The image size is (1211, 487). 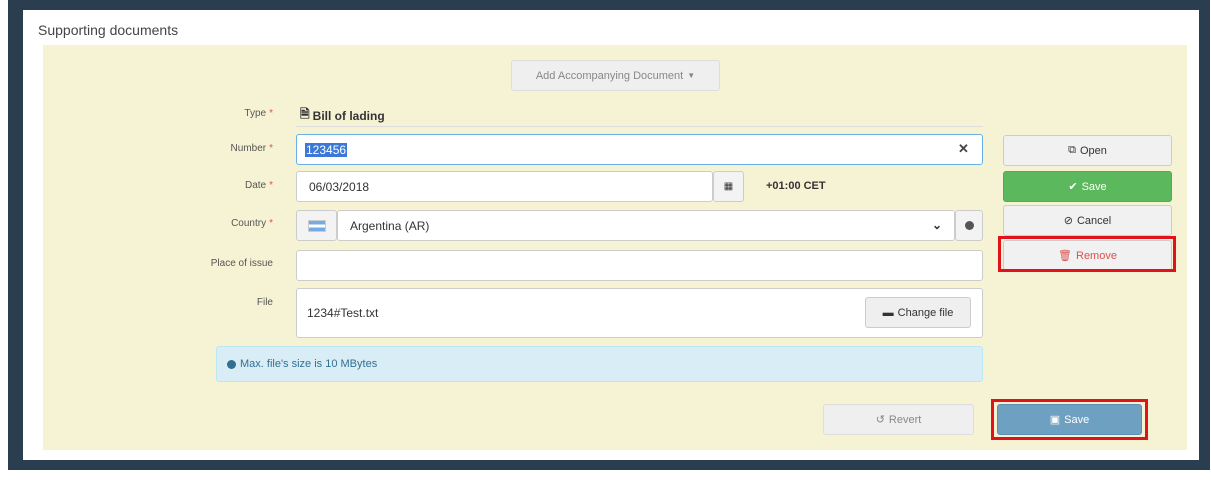 What do you see at coordinates (342, 115) in the screenshot?
I see `type-value: 🗎 Bill of lading` at bounding box center [342, 115].